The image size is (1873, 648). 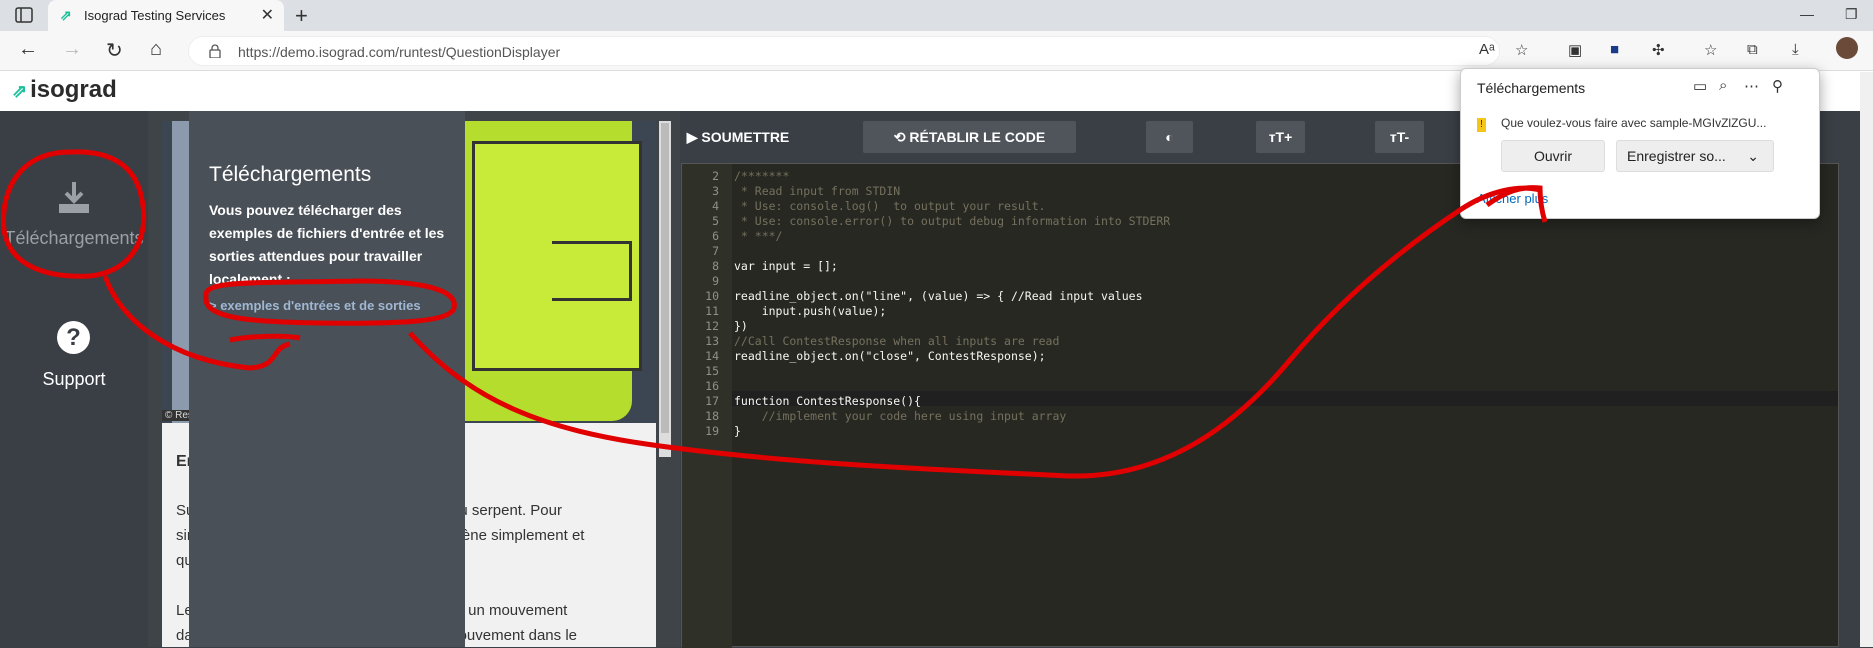 What do you see at coordinates (64, 90) in the screenshot?
I see `isograd-logo: ⇗ isograd` at bounding box center [64, 90].